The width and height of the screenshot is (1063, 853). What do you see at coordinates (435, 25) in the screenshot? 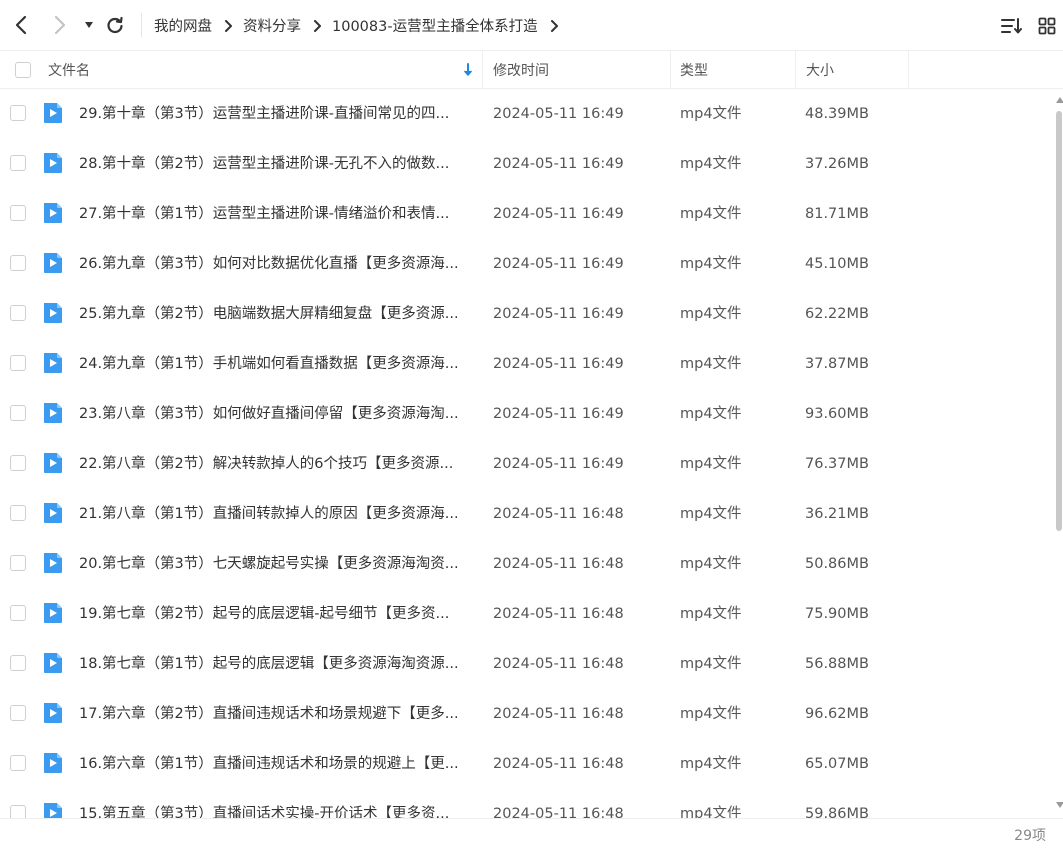
I see `breadcrumb-item-current-folder: 100083-运营型主播全体系打造` at bounding box center [435, 25].